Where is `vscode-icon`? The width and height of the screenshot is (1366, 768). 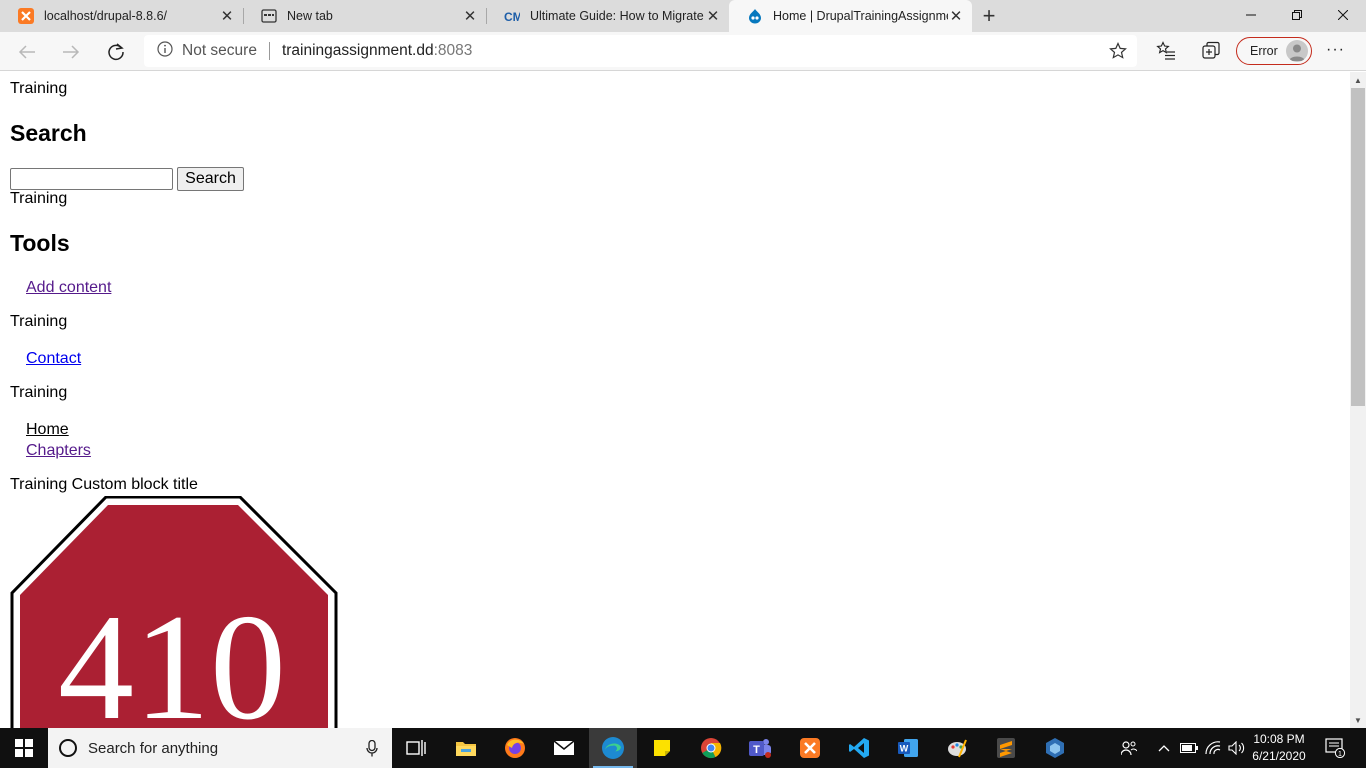
vscode-icon is located at coordinates (859, 748).